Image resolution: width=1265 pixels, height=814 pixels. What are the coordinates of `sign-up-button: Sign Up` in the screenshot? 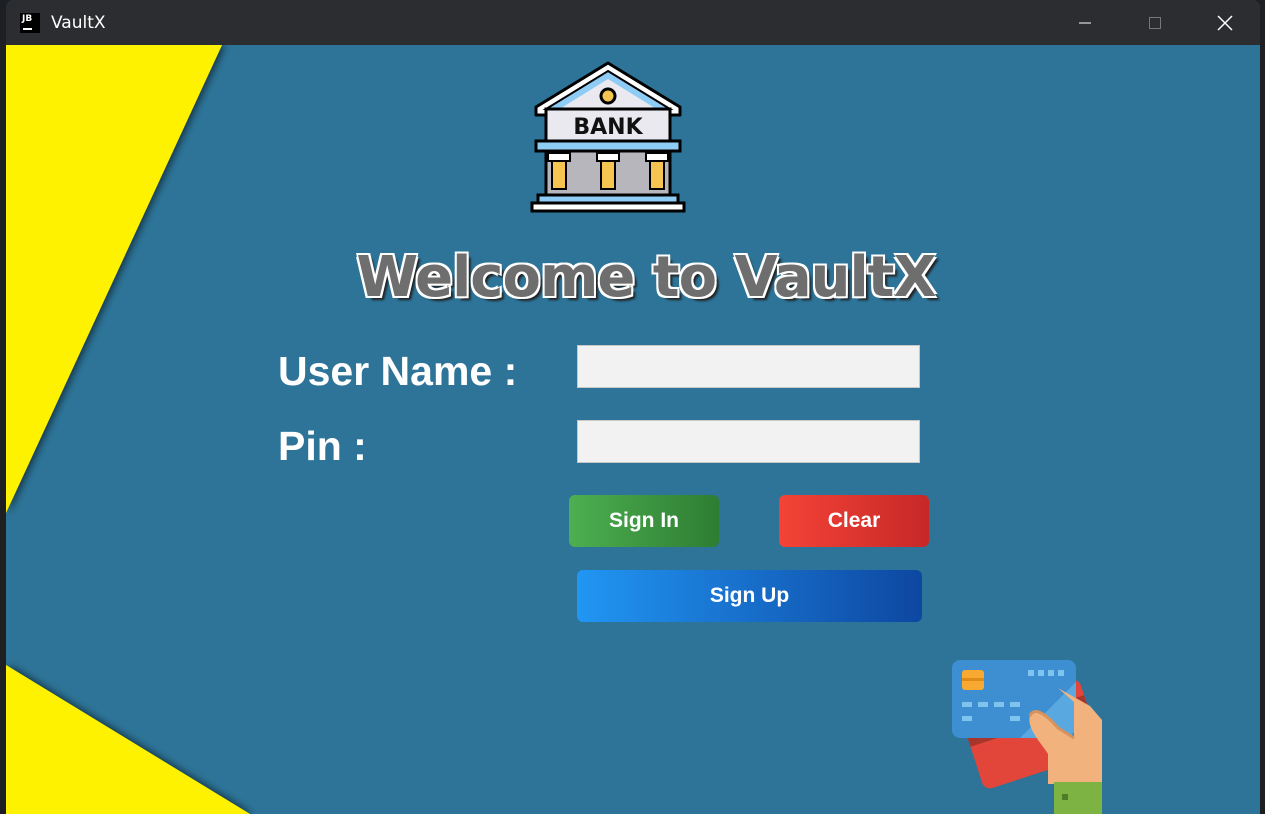 It's located at (749, 596).